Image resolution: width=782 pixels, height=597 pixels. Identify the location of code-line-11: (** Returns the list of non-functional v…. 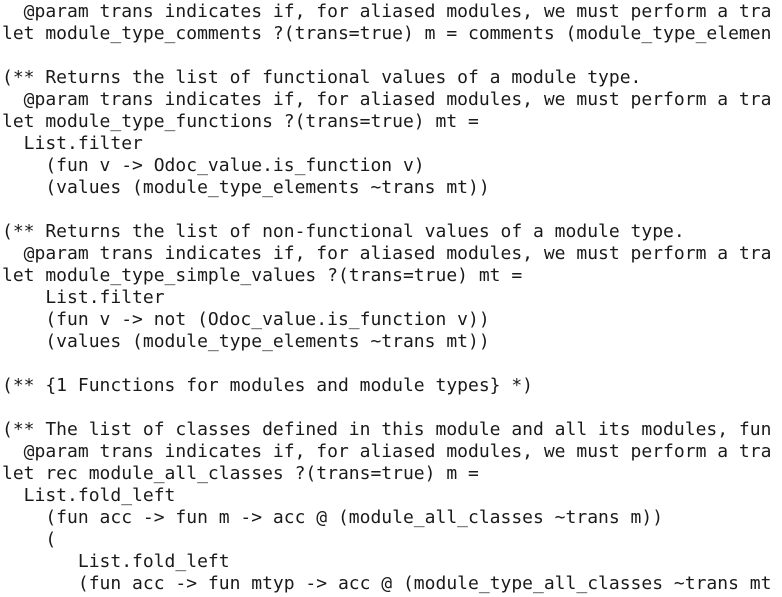
(343, 231).